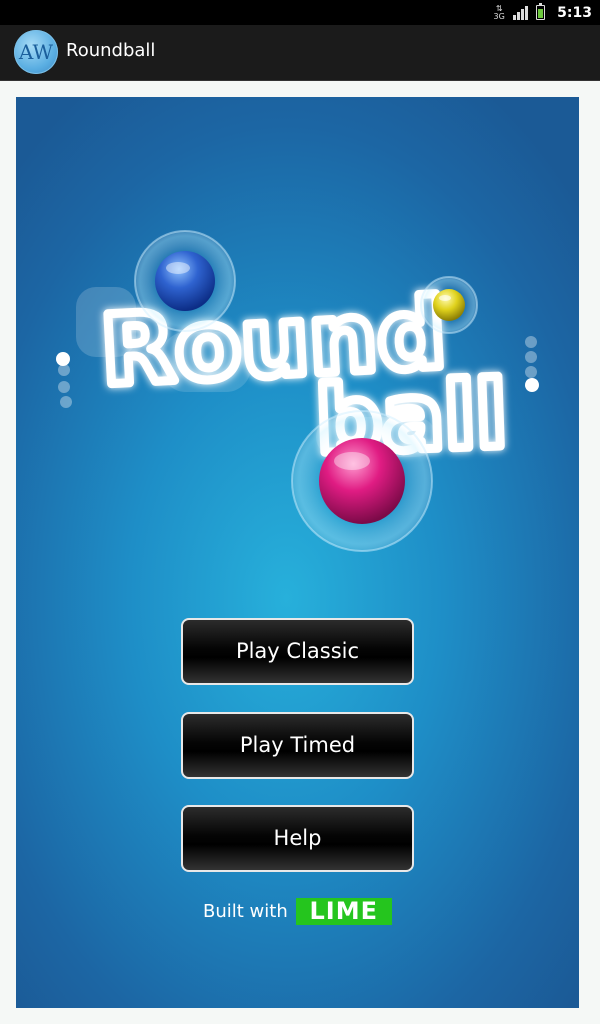 The image size is (600, 1024). Describe the element at coordinates (449, 305) in the screenshot. I see `yellow-ball` at that location.